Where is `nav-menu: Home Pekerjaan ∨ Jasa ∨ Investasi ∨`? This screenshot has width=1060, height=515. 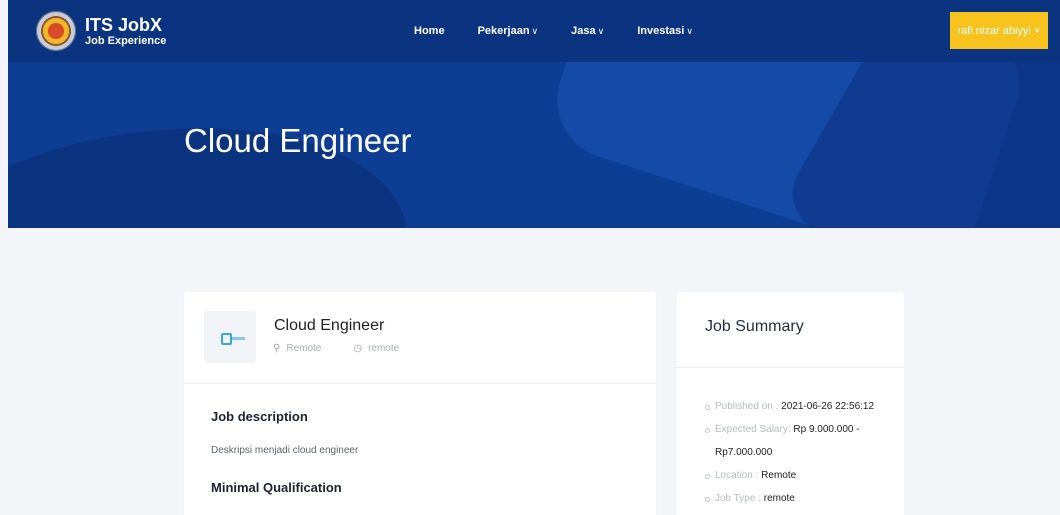
nav-menu: Home Pekerjaan ∨ Jasa ∨ Investasi ∨ is located at coordinates (570, 31).